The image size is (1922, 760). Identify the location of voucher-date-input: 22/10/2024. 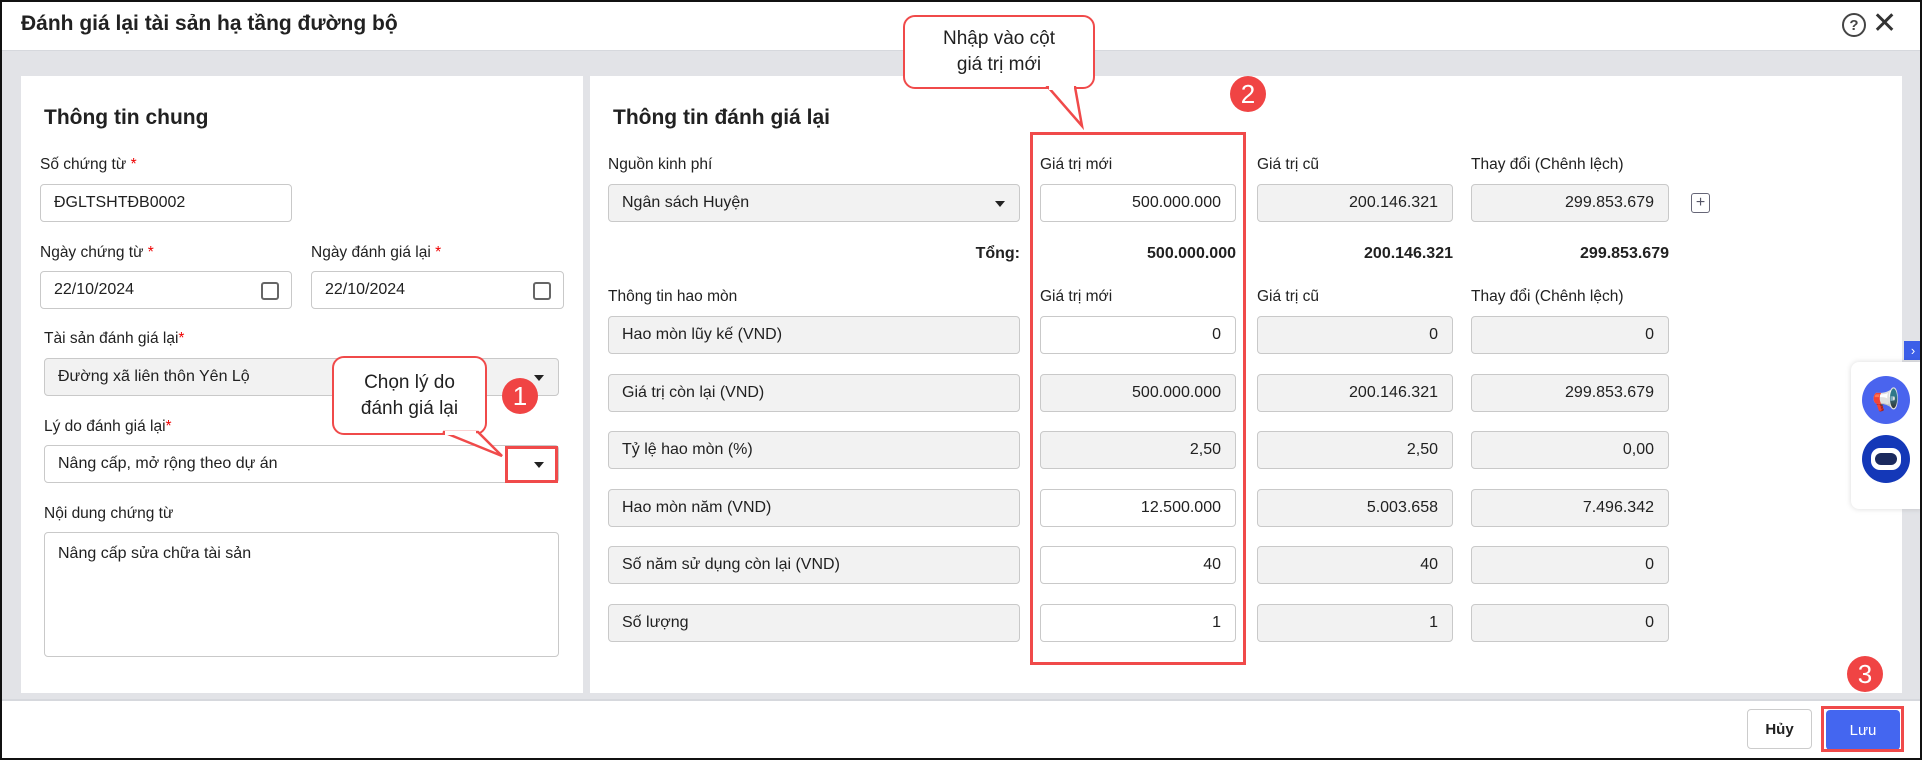
(166, 290).